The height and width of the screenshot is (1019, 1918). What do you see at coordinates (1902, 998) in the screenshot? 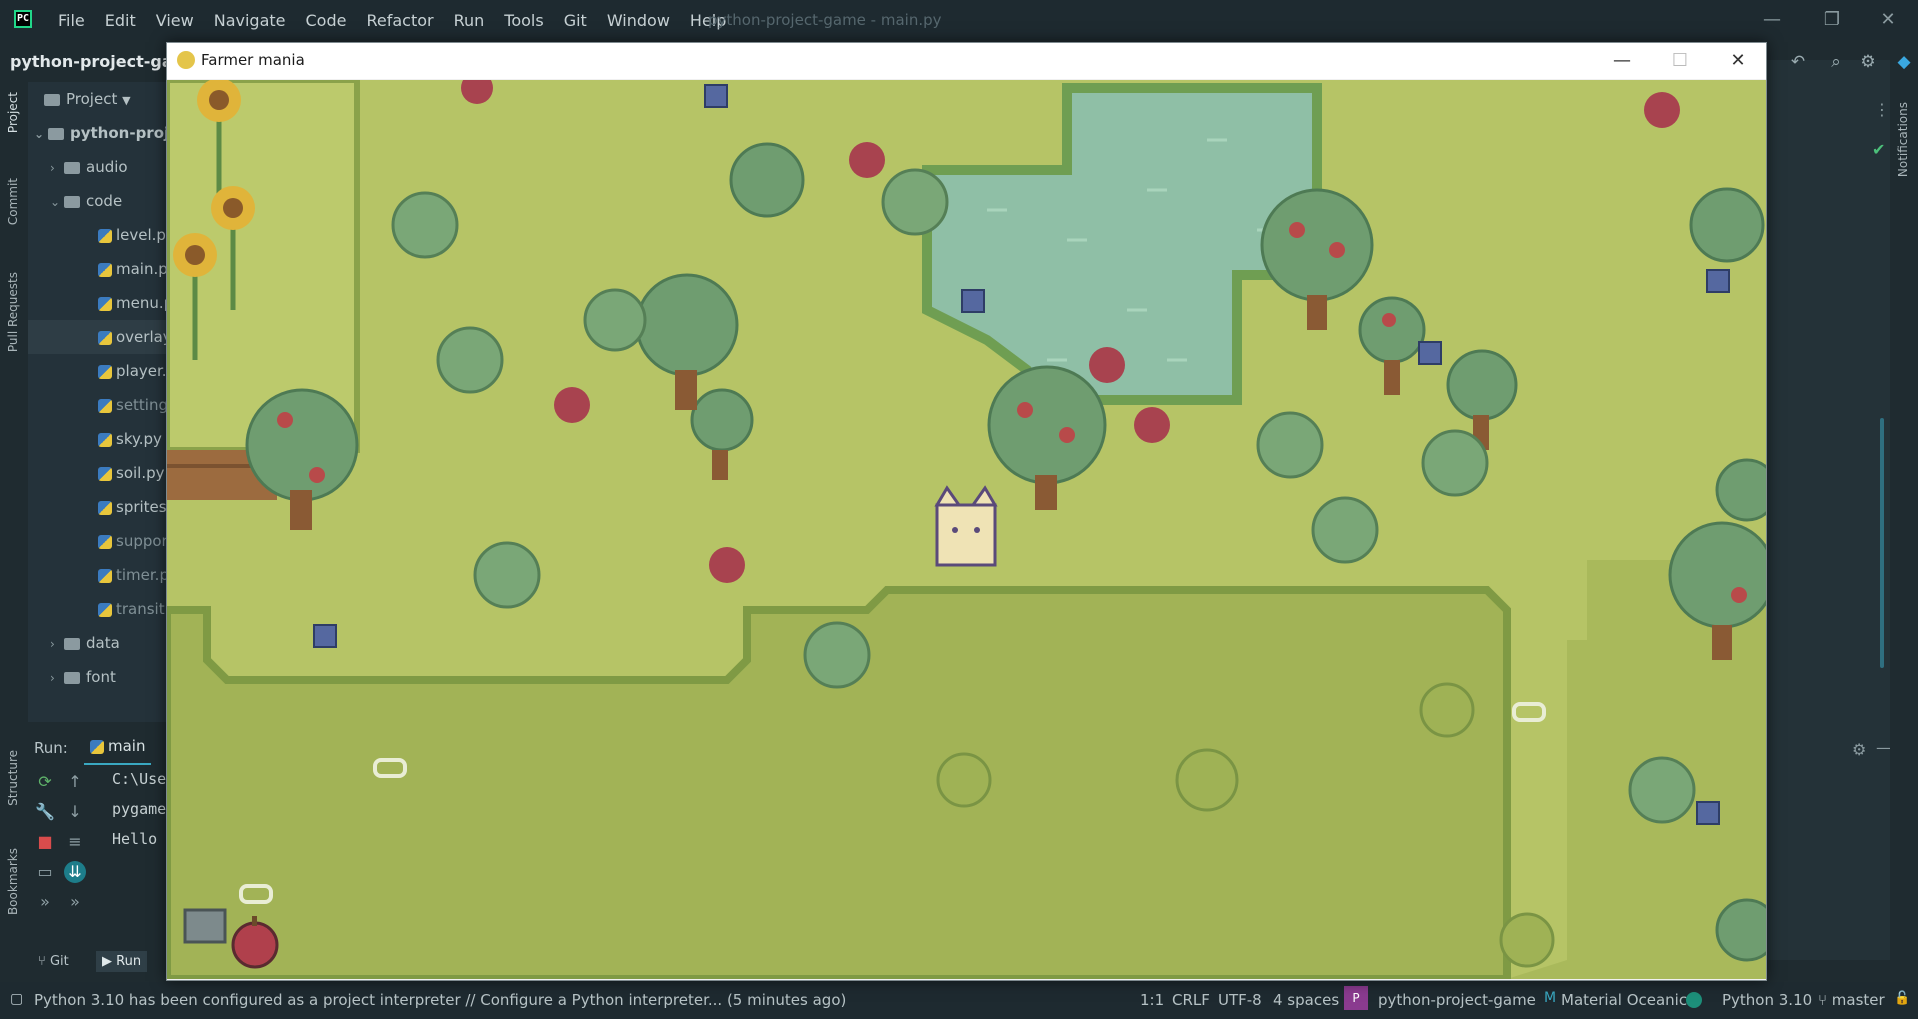
I see `lock-icon: 🔓` at bounding box center [1902, 998].